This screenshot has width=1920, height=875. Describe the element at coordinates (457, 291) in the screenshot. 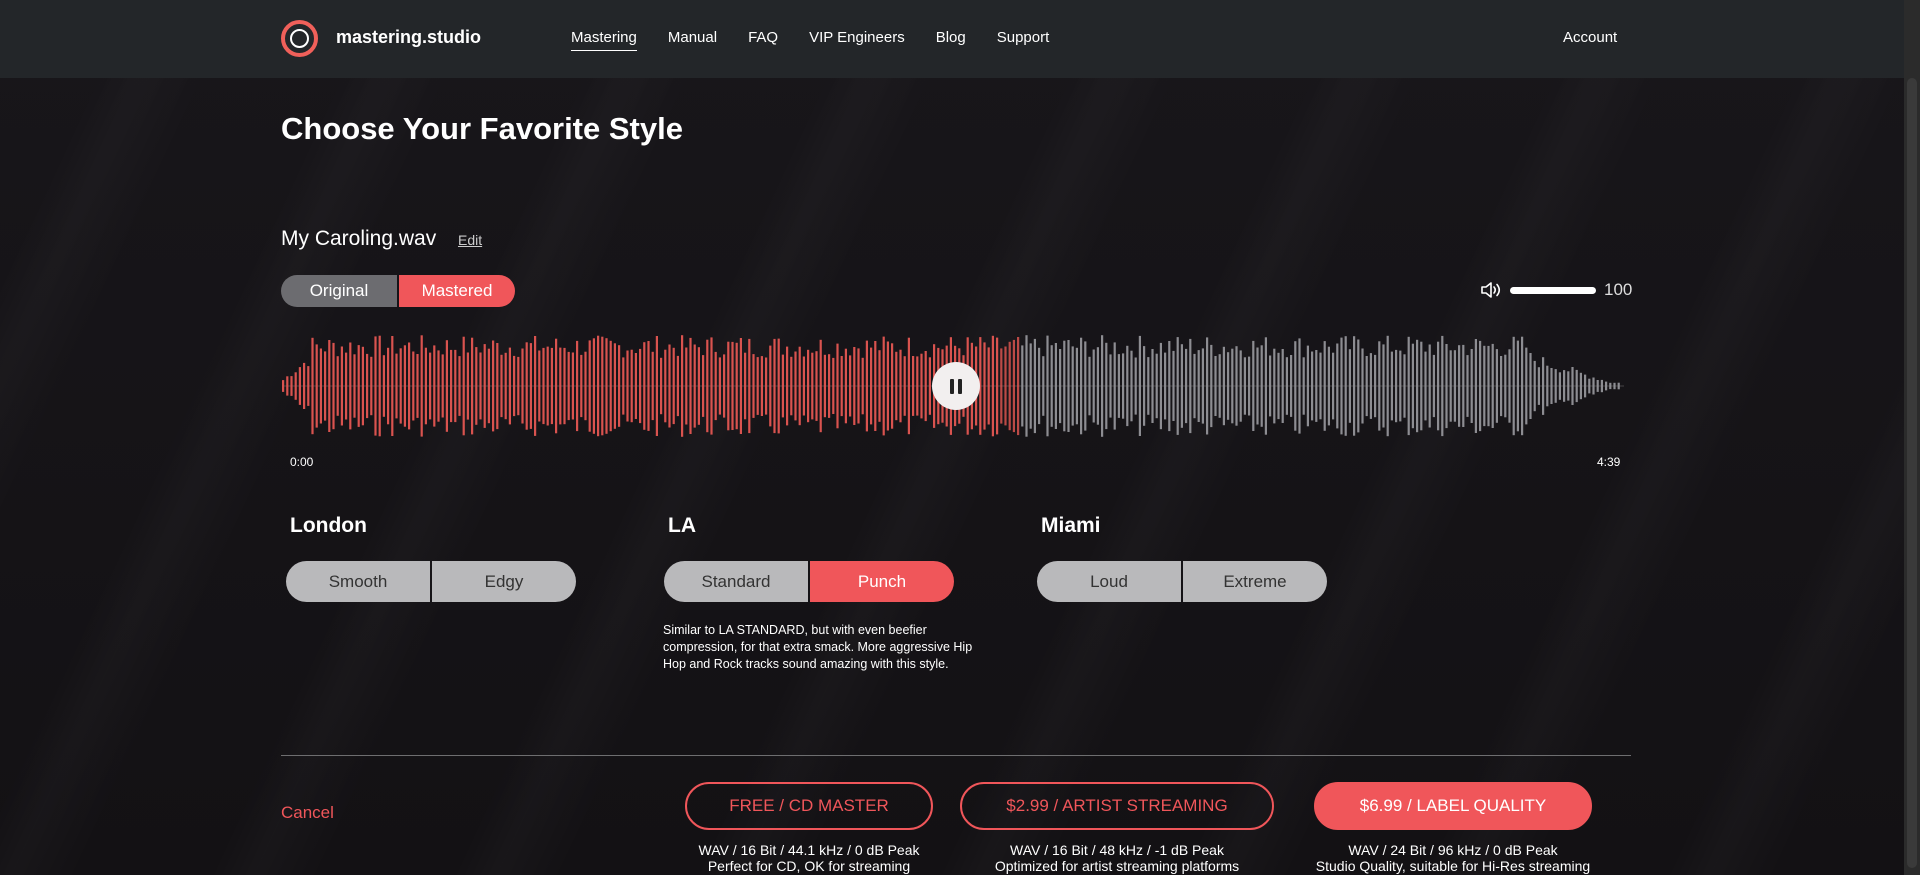

I see `mastered-button: Mastered` at that location.